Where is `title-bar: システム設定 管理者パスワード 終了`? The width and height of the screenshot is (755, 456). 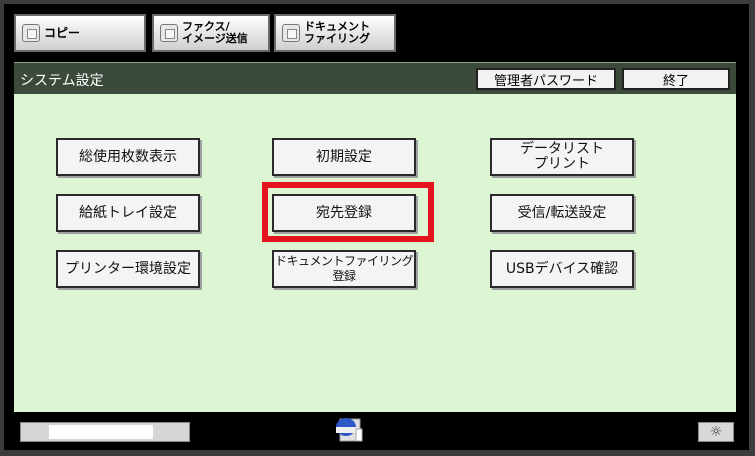
title-bar: システム設定 管理者パスワード 終了 is located at coordinates (375, 78).